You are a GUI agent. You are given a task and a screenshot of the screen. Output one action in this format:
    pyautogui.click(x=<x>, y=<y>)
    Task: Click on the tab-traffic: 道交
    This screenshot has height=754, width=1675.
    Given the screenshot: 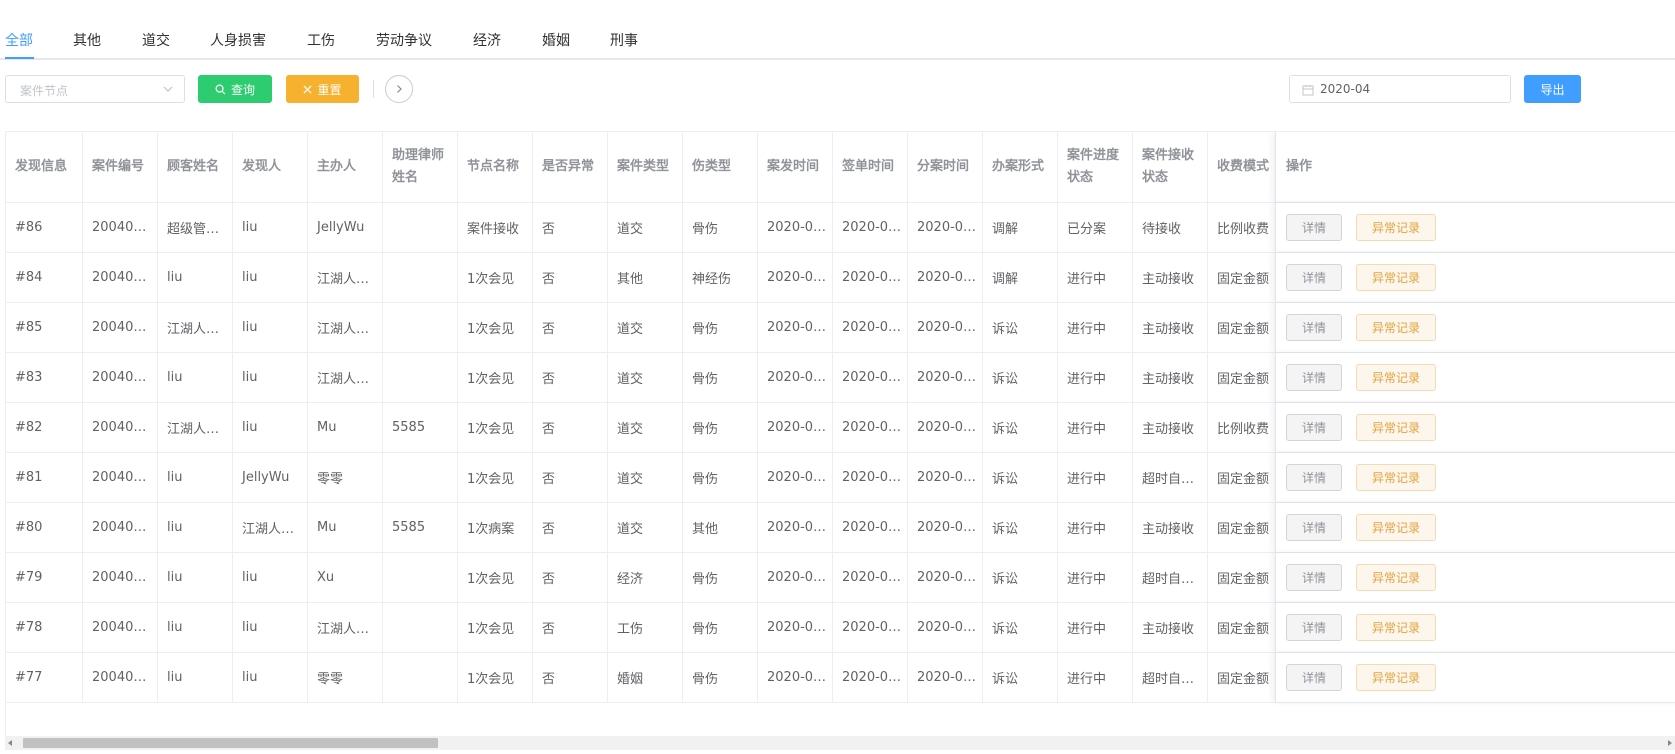 What is the action you would take?
    pyautogui.click(x=156, y=40)
    